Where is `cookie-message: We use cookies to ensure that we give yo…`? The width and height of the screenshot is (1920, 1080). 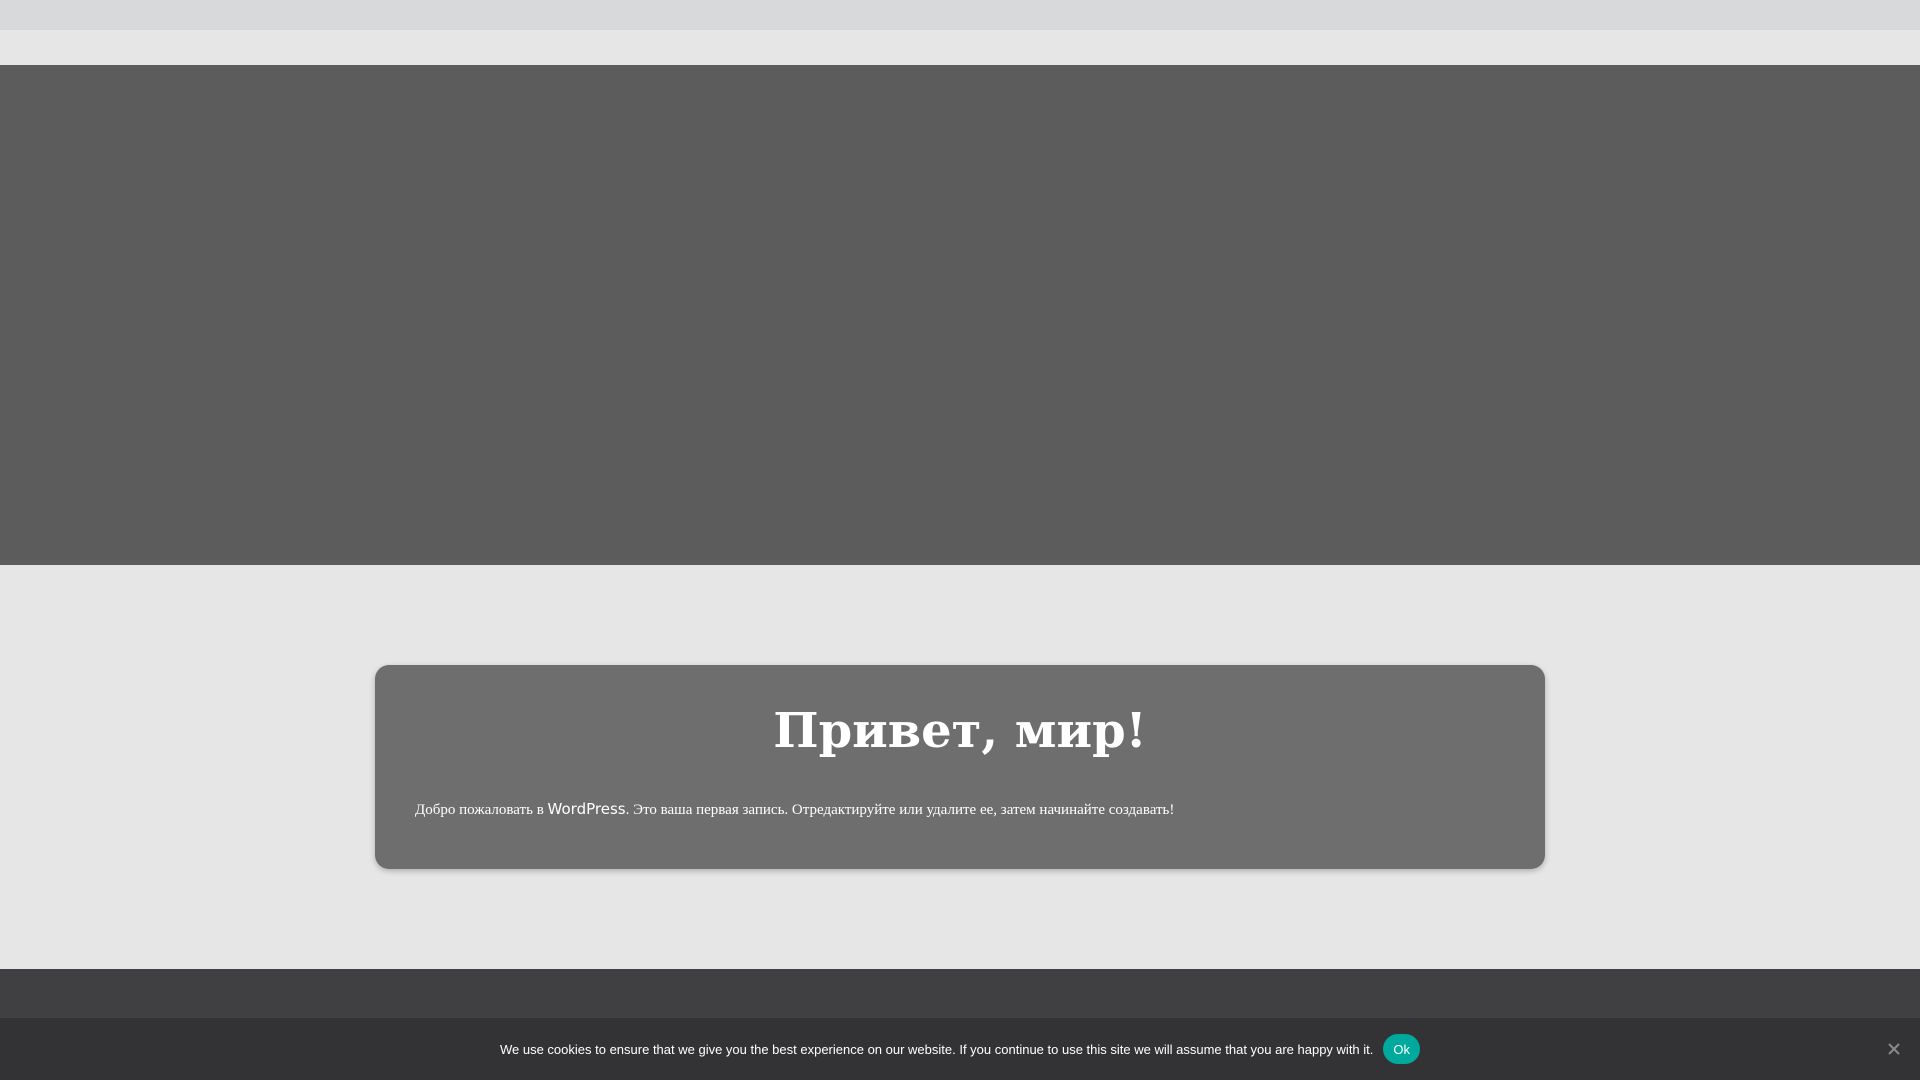
cookie-message: We use cookies to ensure that we give yo… is located at coordinates (936, 1049).